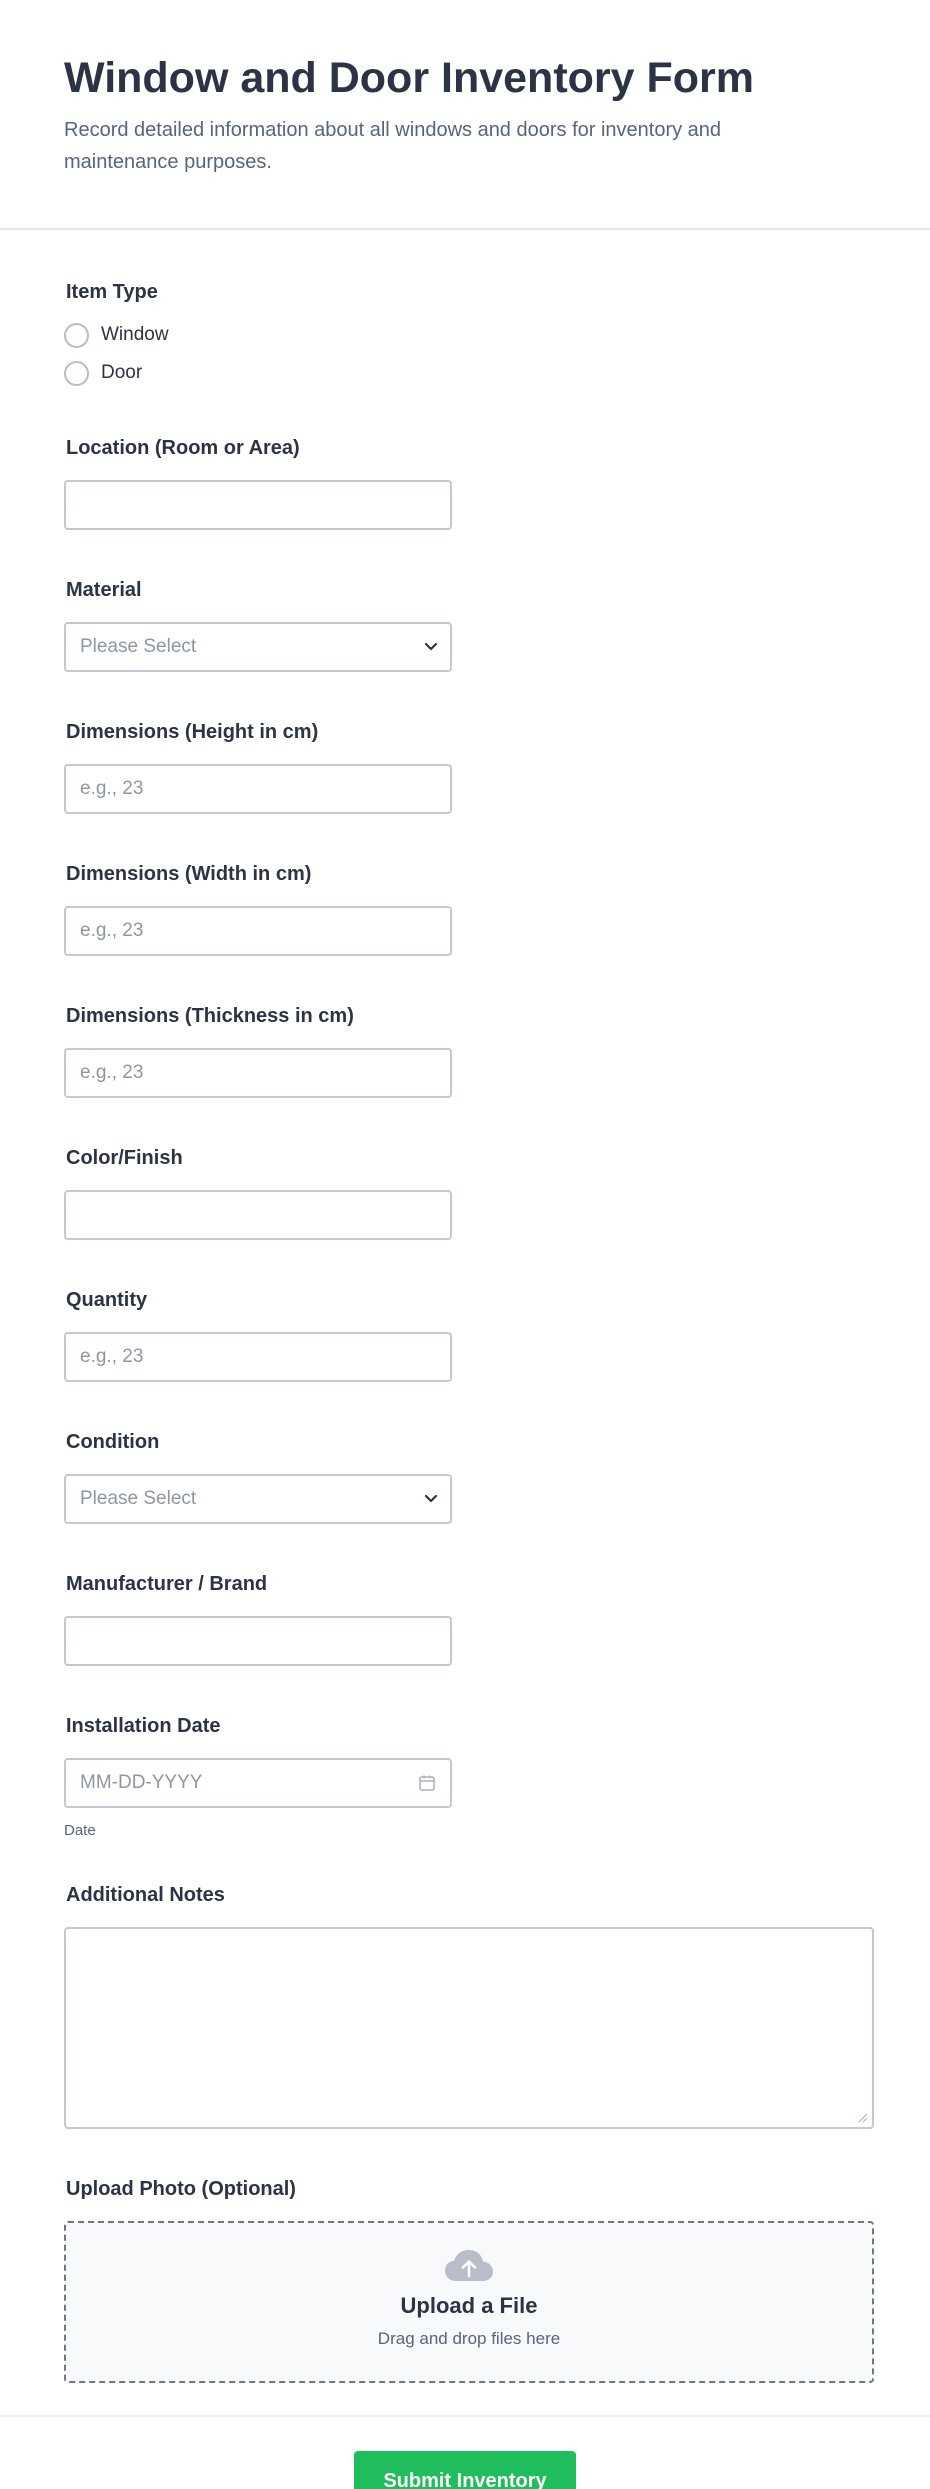  I want to click on thickness-field: Dimensions (Thickness in cm) e.g., 23, so click(465, 1051).